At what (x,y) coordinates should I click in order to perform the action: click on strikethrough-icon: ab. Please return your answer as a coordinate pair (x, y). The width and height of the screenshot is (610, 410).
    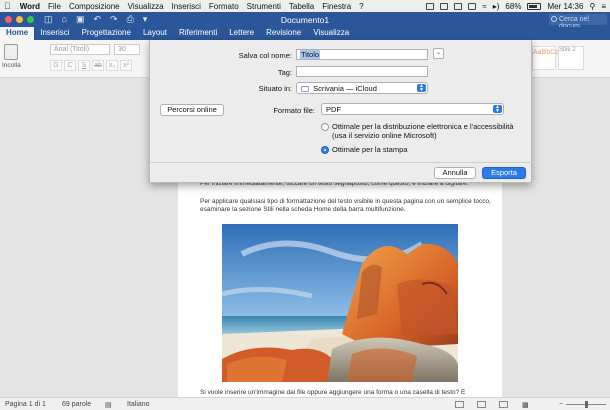
    Looking at the image, I should click on (98, 65).